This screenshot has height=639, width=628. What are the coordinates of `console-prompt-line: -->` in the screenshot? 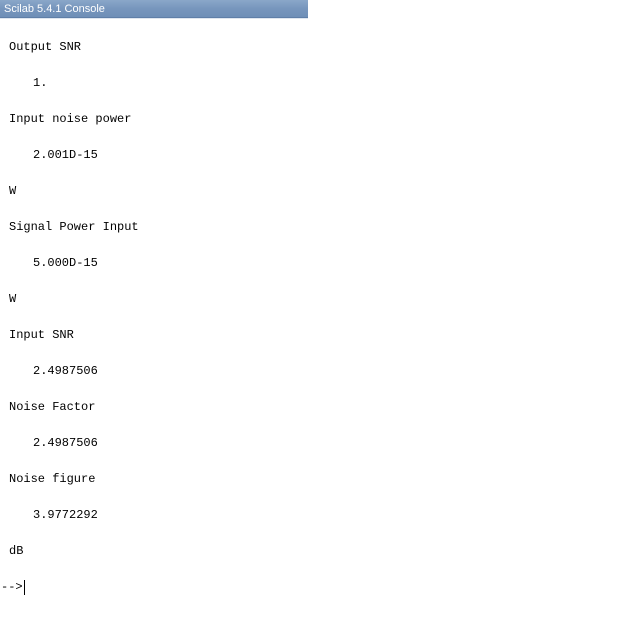 It's located at (13, 587).